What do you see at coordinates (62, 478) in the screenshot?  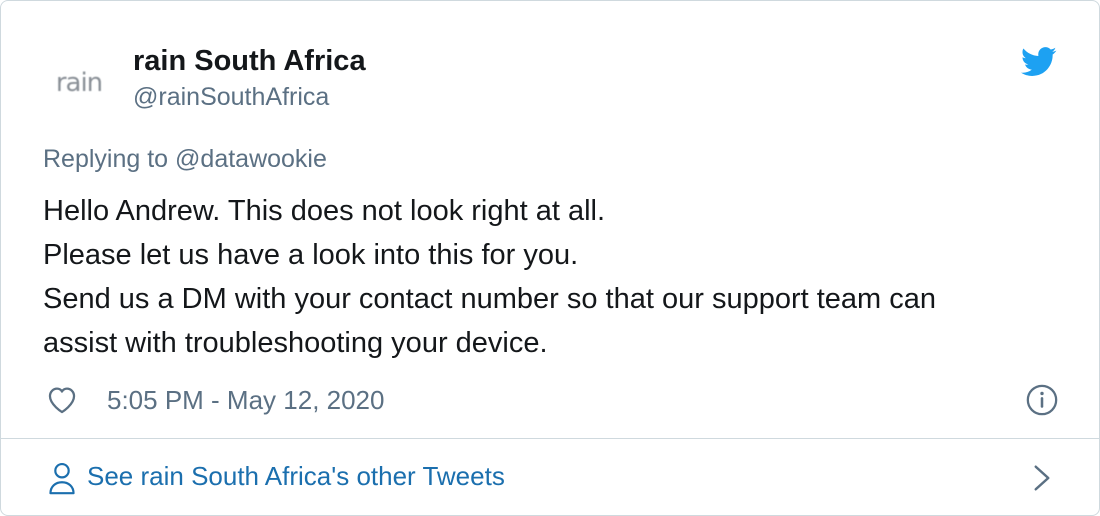 I see `person-icon` at bounding box center [62, 478].